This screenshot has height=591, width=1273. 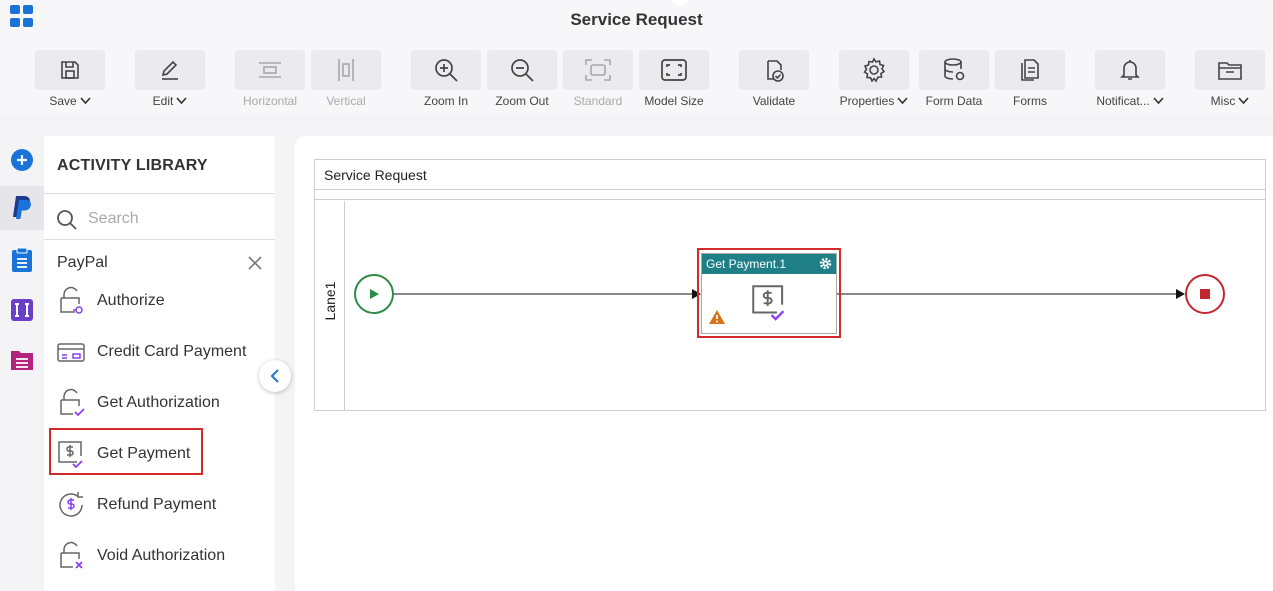 What do you see at coordinates (178, 219) in the screenshot?
I see `search-input` at bounding box center [178, 219].